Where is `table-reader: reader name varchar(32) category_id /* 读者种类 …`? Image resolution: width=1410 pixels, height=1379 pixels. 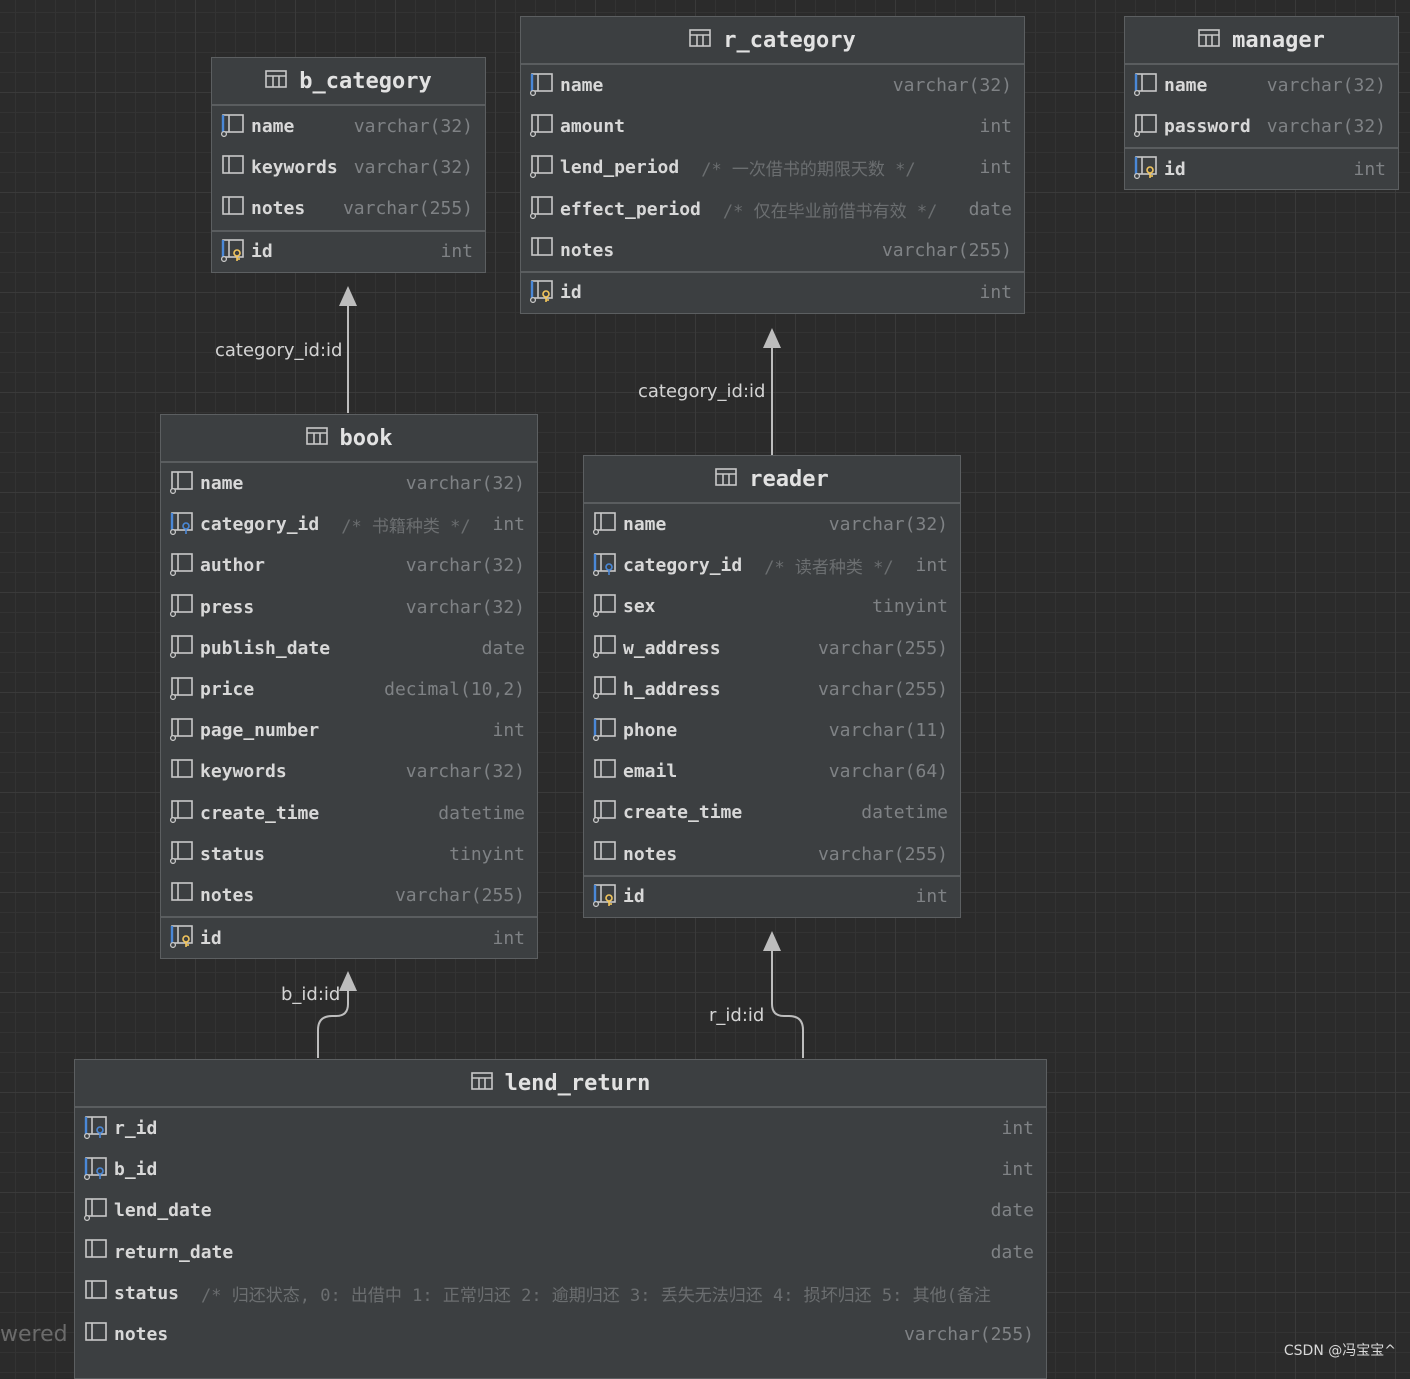 table-reader: reader name varchar(32) category_id /* 读者种类 … is located at coordinates (772, 686).